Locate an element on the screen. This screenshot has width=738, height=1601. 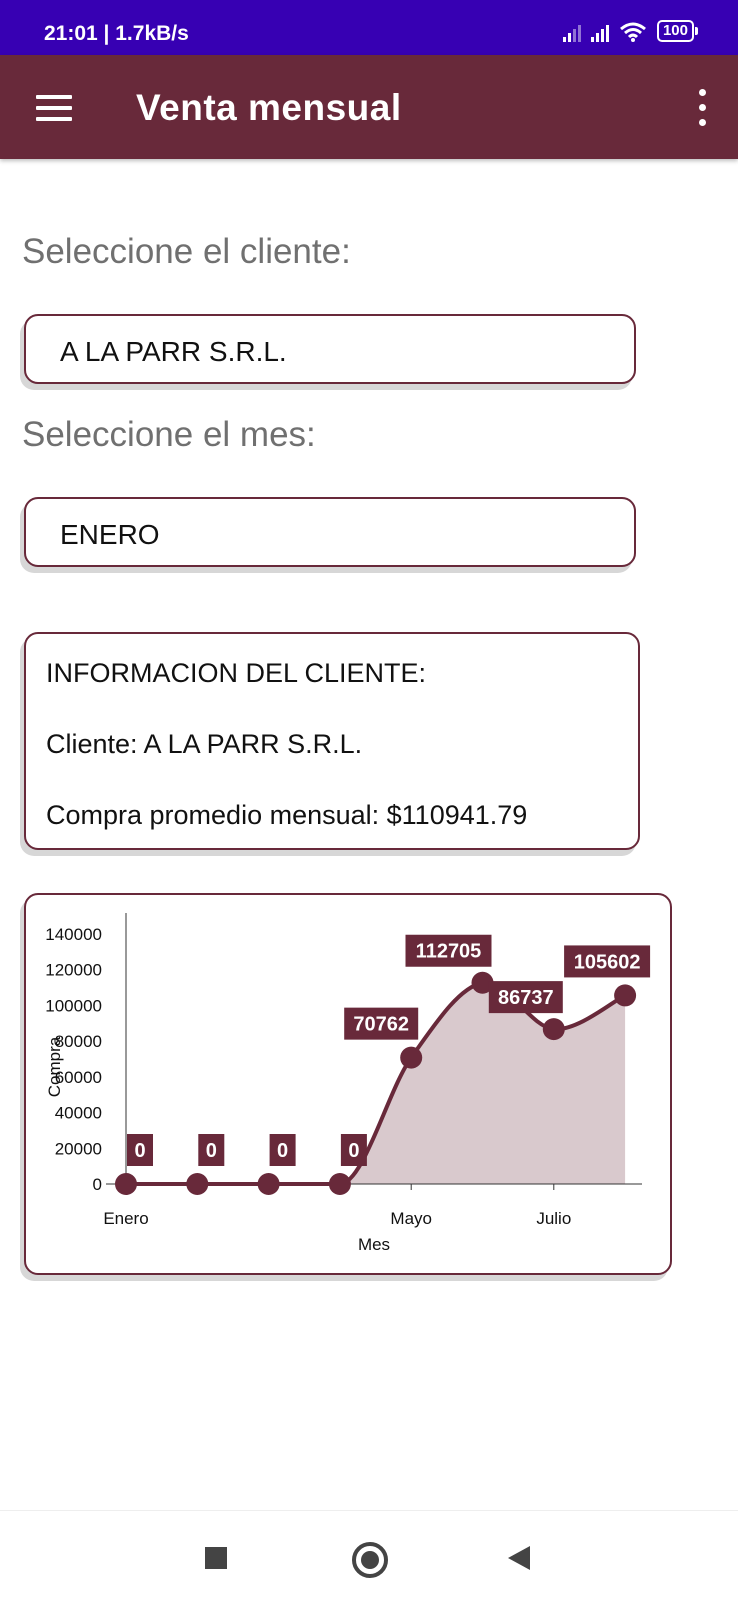
x-tick-label: Julio is located at coordinates (553, 1218).